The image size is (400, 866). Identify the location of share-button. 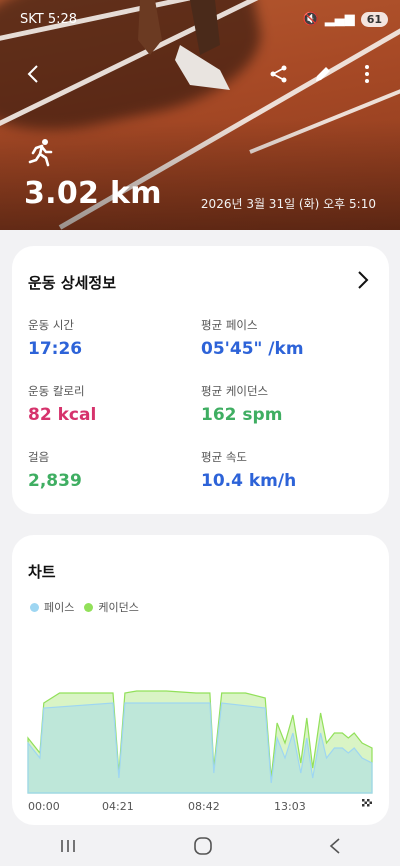
(279, 74).